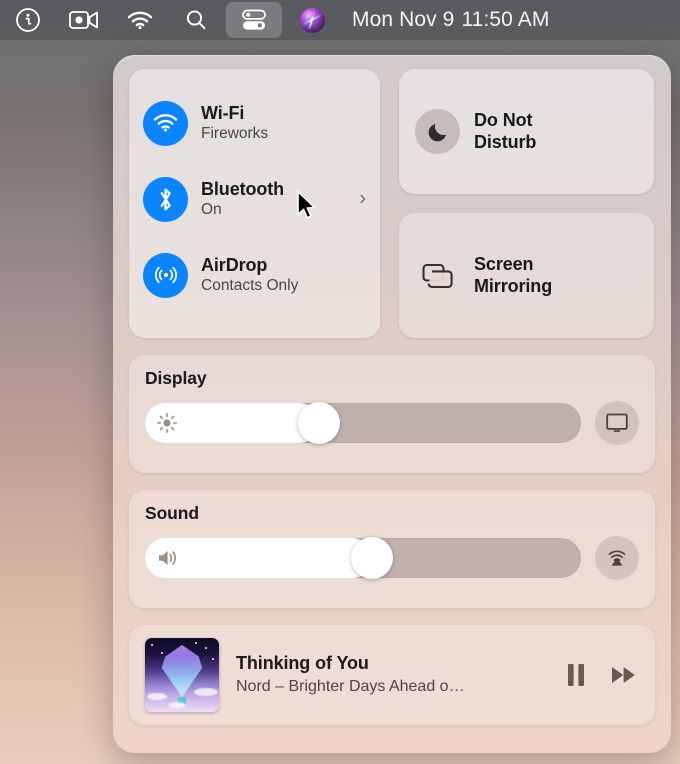 Image resolution: width=680 pixels, height=764 pixels. Describe the element at coordinates (172, 513) in the screenshot. I see `sound-label: Sound` at that location.